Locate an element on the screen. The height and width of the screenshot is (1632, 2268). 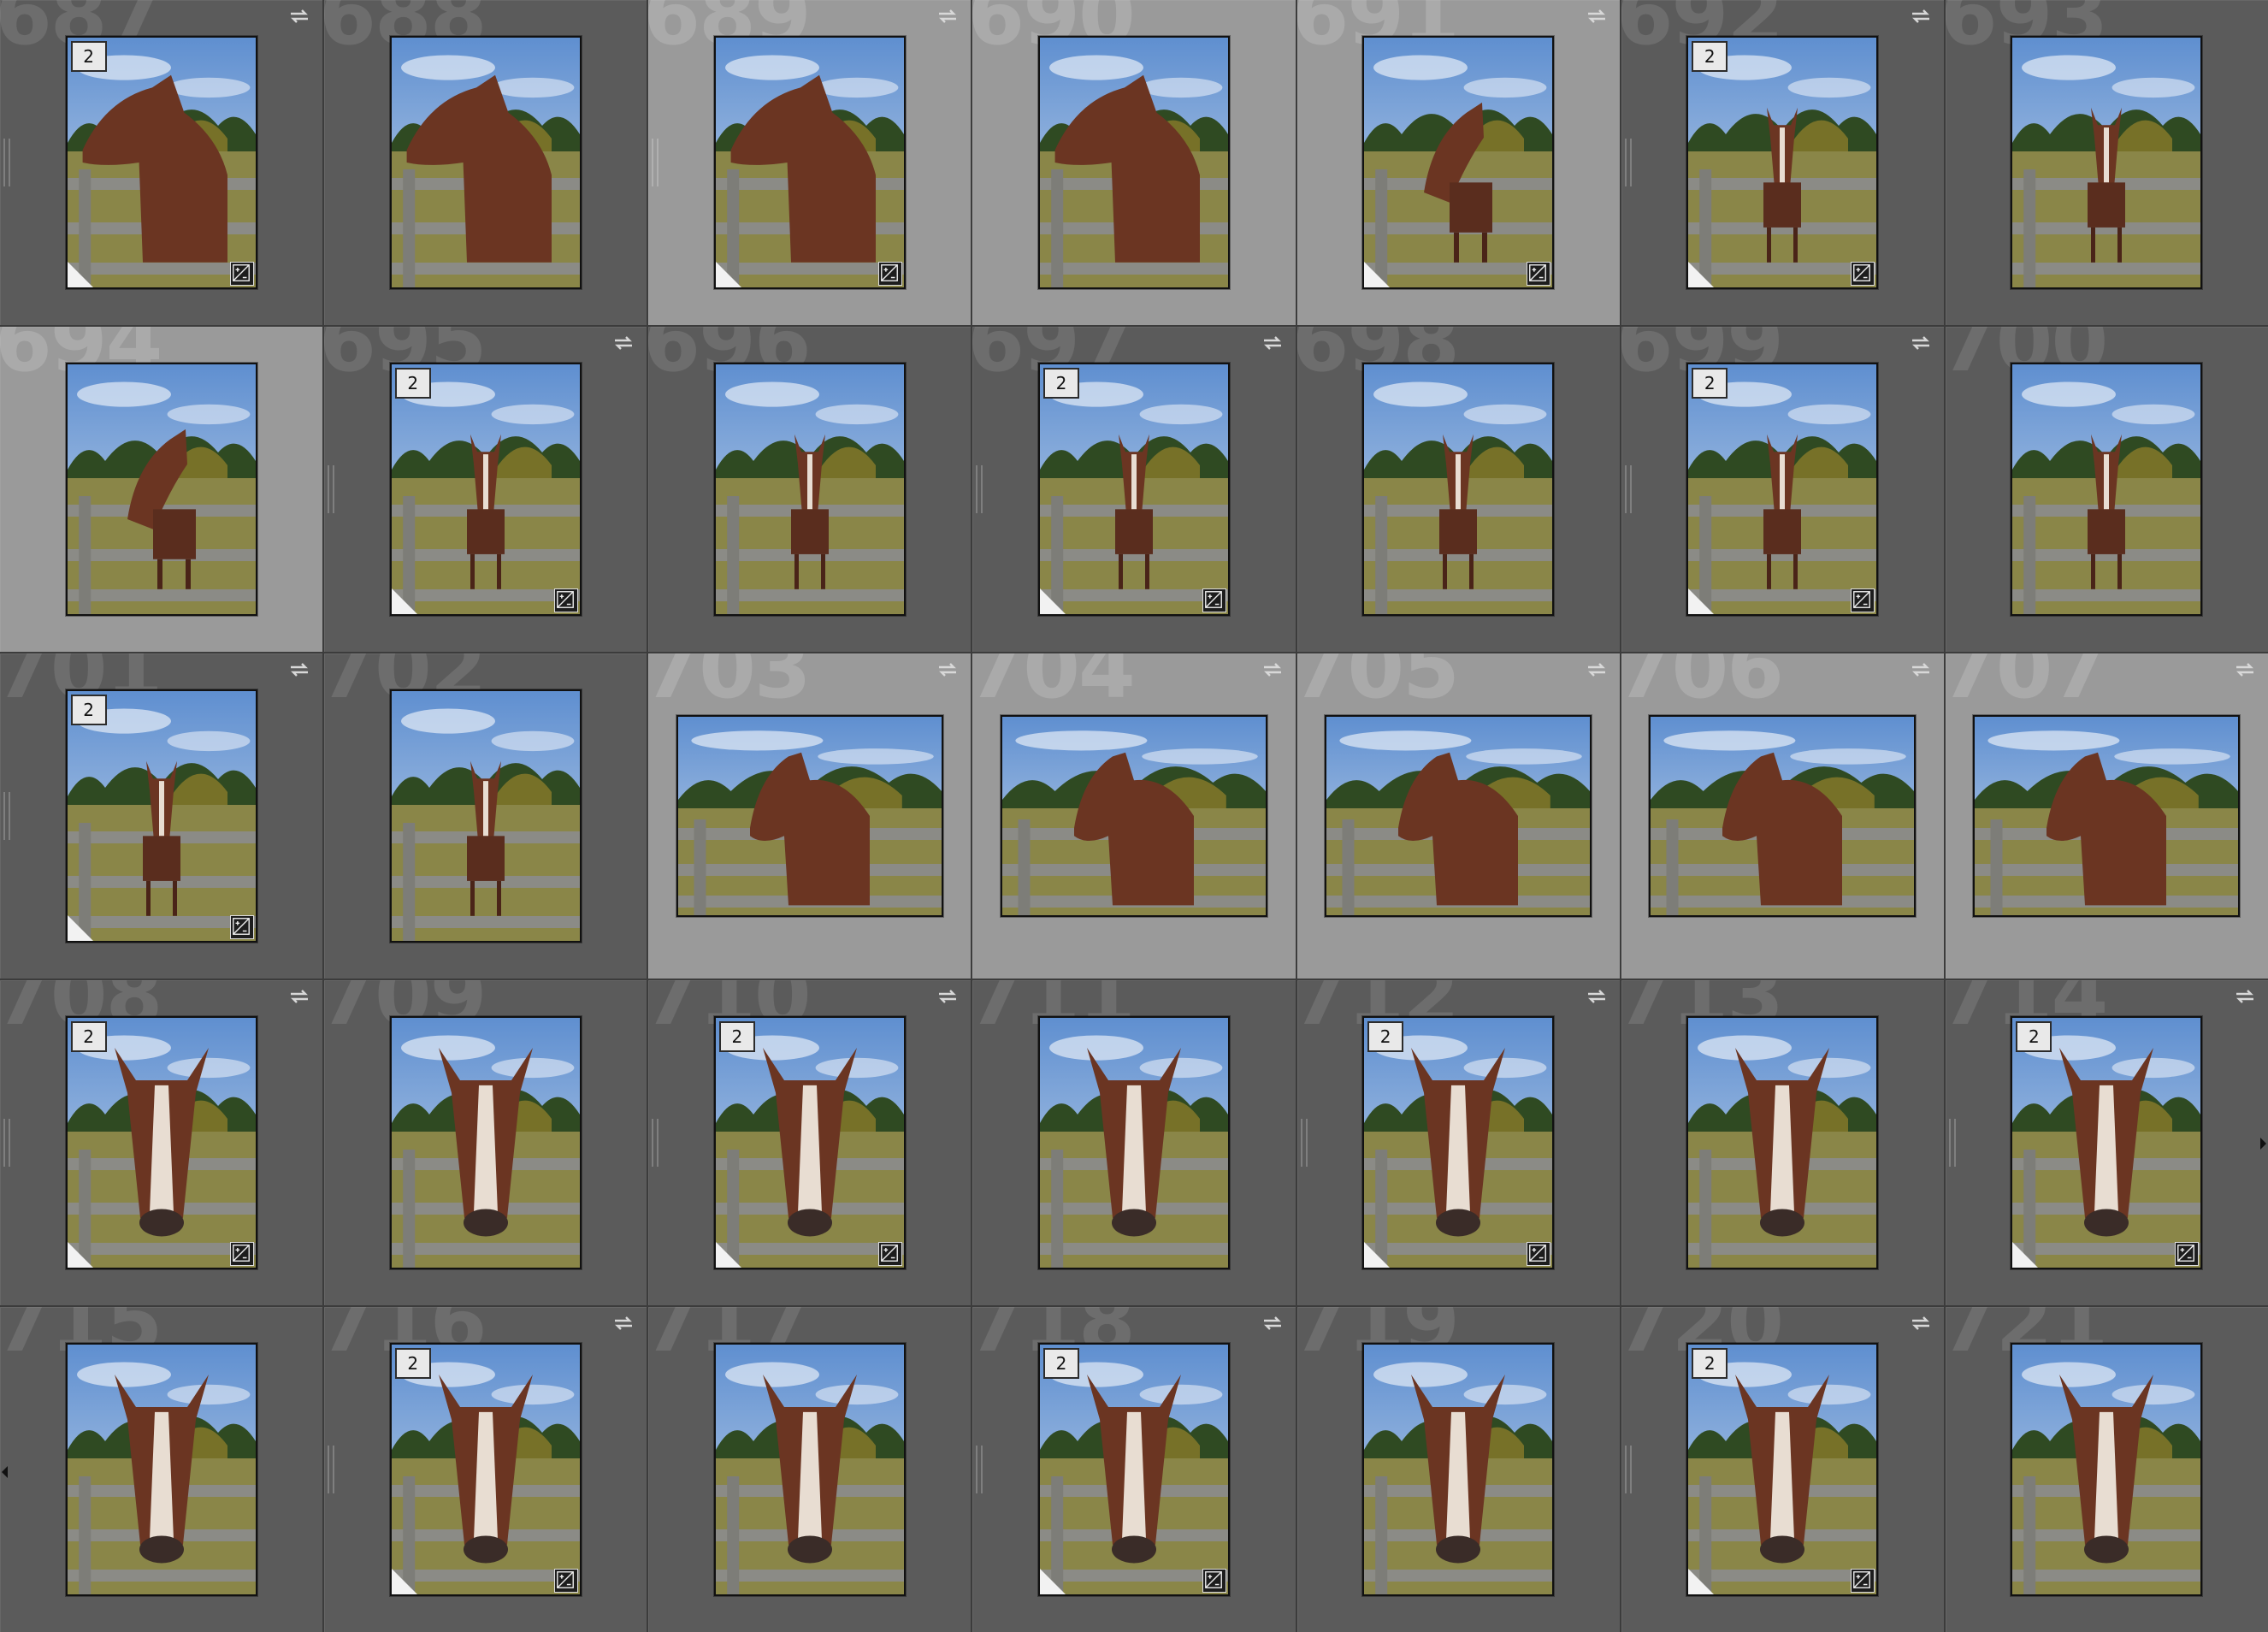
filmstrip-cell: 717 is located at coordinates (810, 1469).